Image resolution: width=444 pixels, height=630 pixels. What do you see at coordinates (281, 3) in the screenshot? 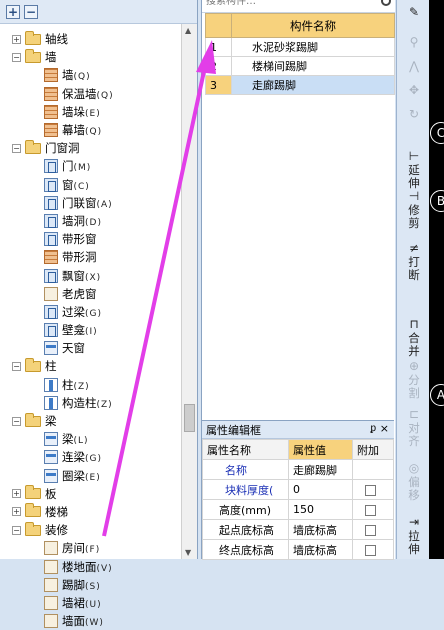
I see `search-input` at bounding box center [281, 3].